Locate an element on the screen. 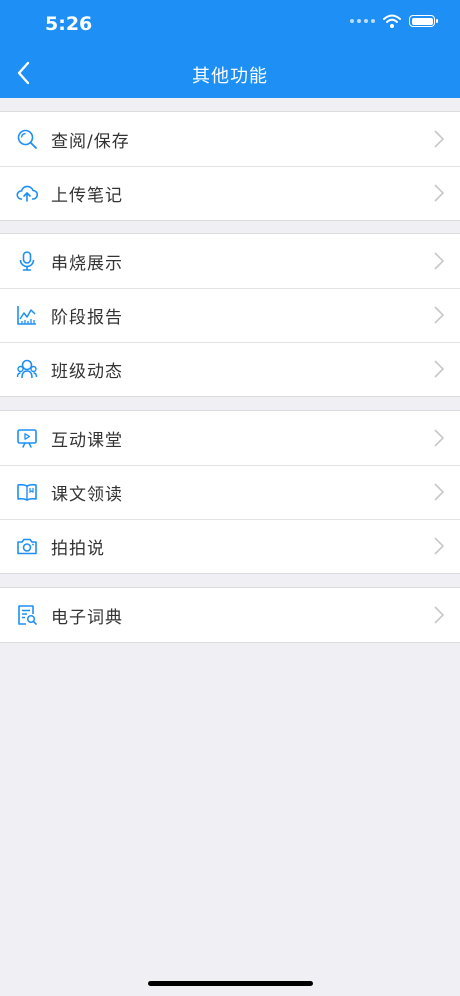  cloud-upload-icon is located at coordinates (27, 193).